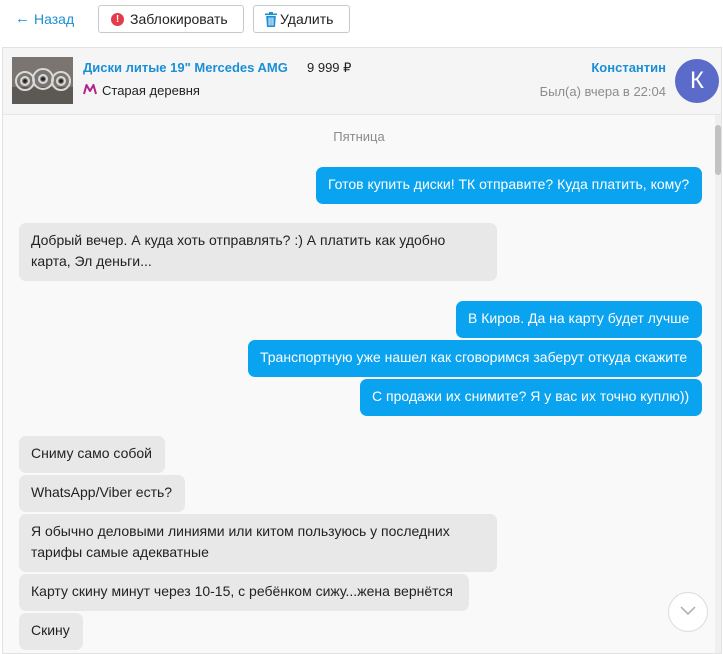 The image size is (723, 654). Describe the element at coordinates (51, 631) in the screenshot. I see `message-incoming: Скину` at that location.